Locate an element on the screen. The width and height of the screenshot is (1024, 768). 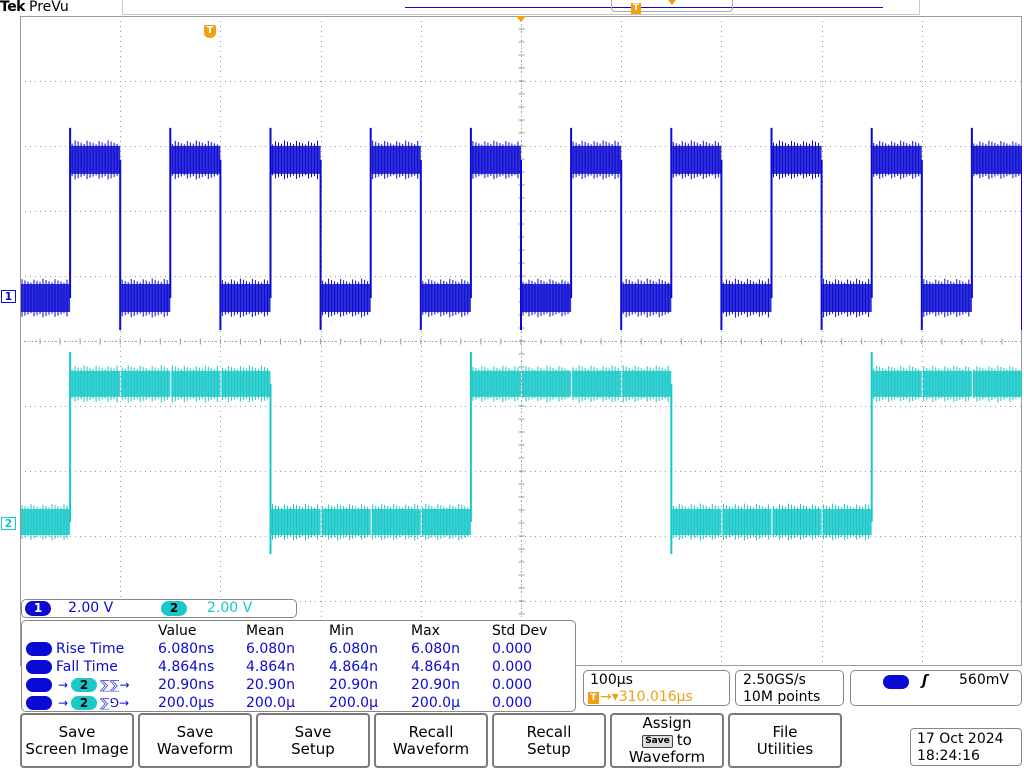
record-position-marker is located at coordinates (672, 2).